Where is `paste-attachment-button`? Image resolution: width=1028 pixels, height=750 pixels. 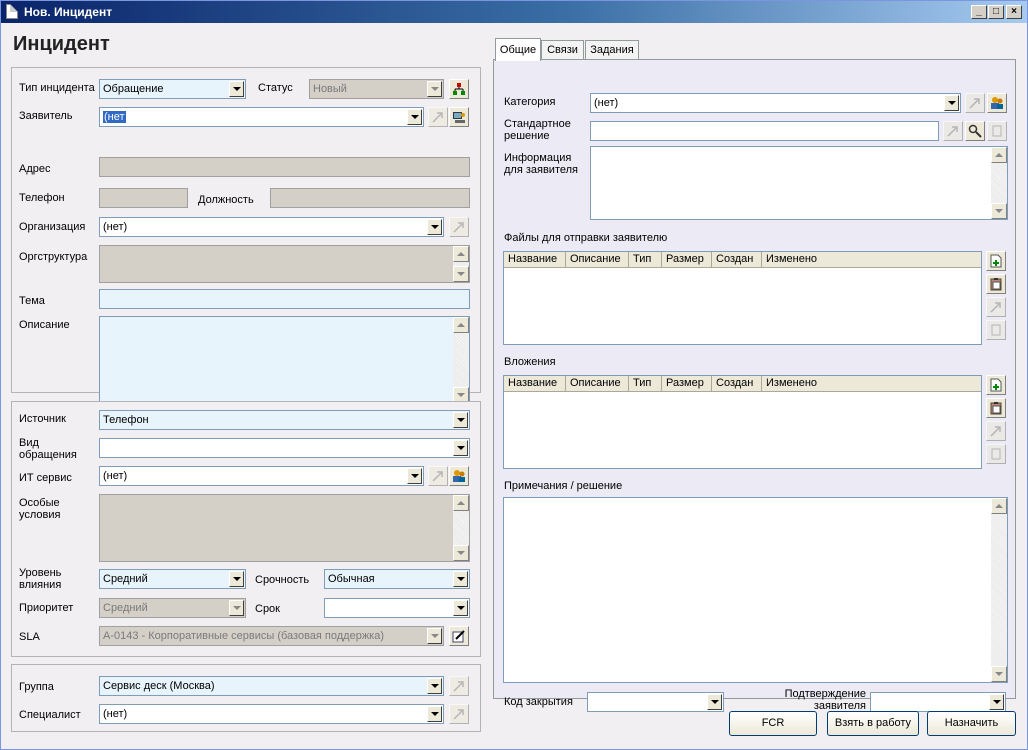
paste-attachment-button is located at coordinates (996, 408).